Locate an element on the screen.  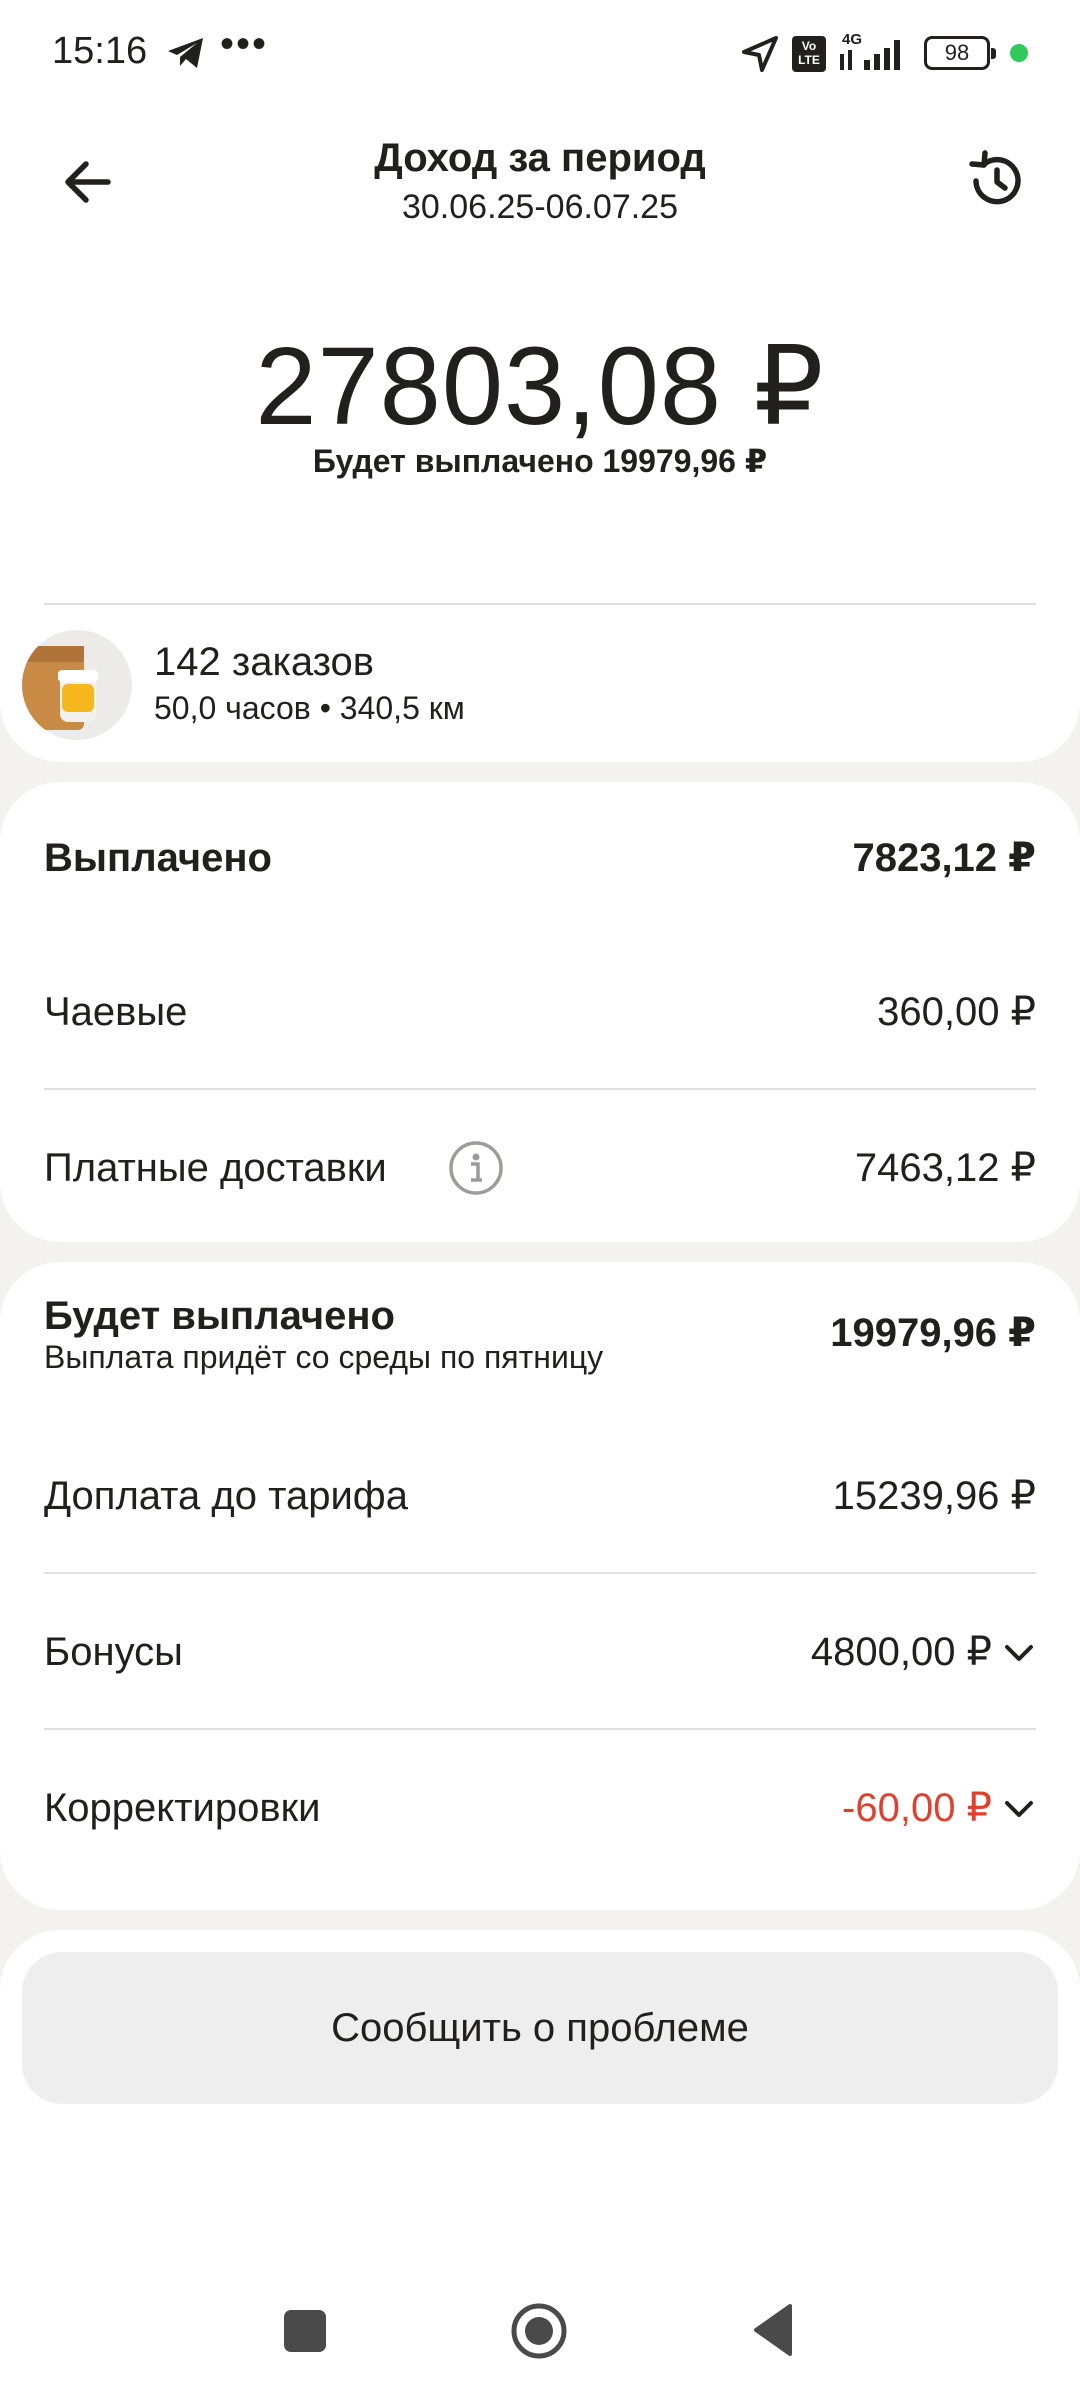
bonuses-row: Бонусы 4800,00 ₽ is located at coordinates (540, 1652).